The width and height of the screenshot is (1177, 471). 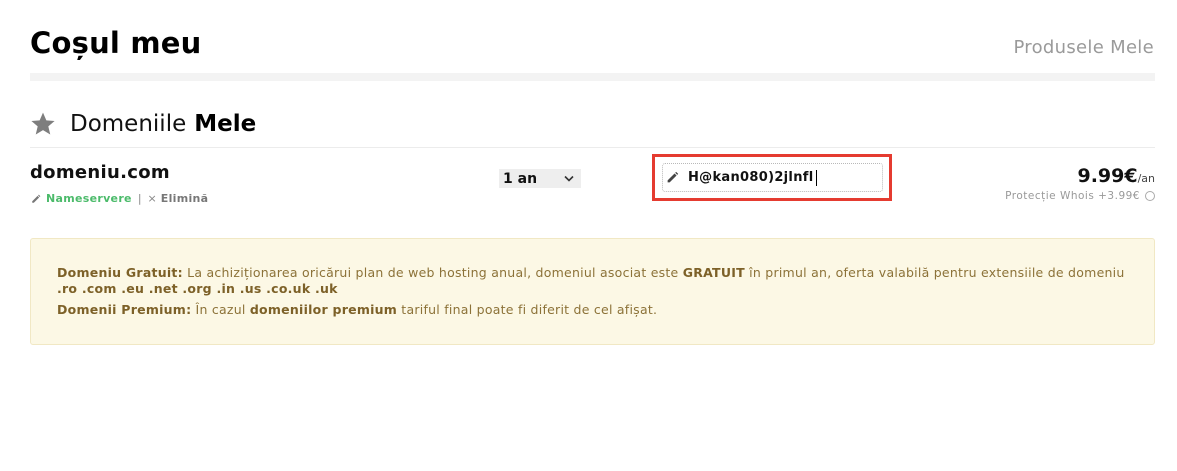 I want to click on price-value: 9.99€, so click(x=1107, y=176).